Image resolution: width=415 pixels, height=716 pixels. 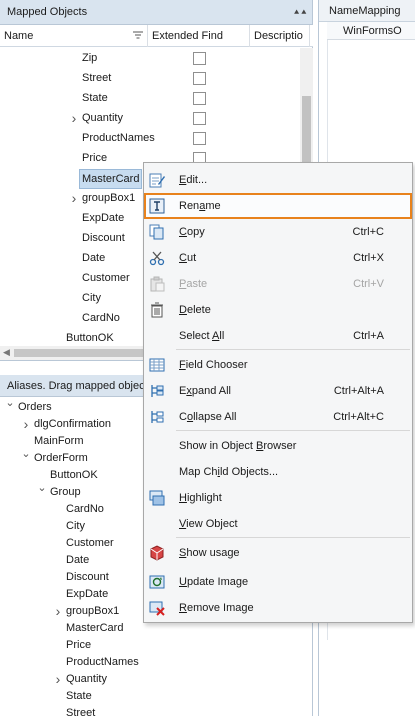 I want to click on menu-item-select-all: Select All Ctrl+A, so click(x=278, y=336).